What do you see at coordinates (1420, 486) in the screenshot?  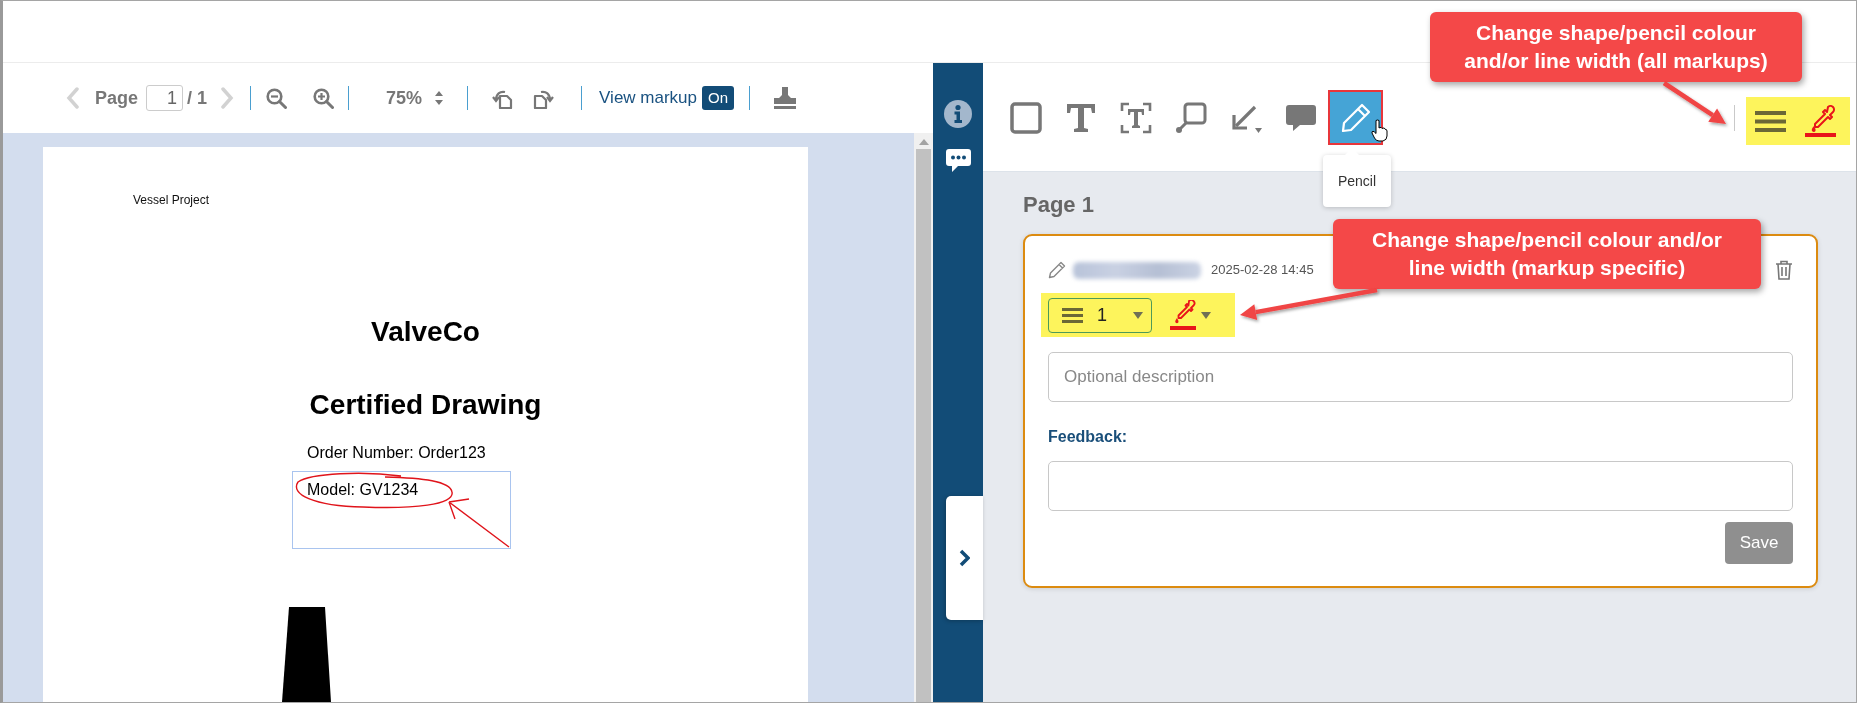 I see `feedback-field` at bounding box center [1420, 486].